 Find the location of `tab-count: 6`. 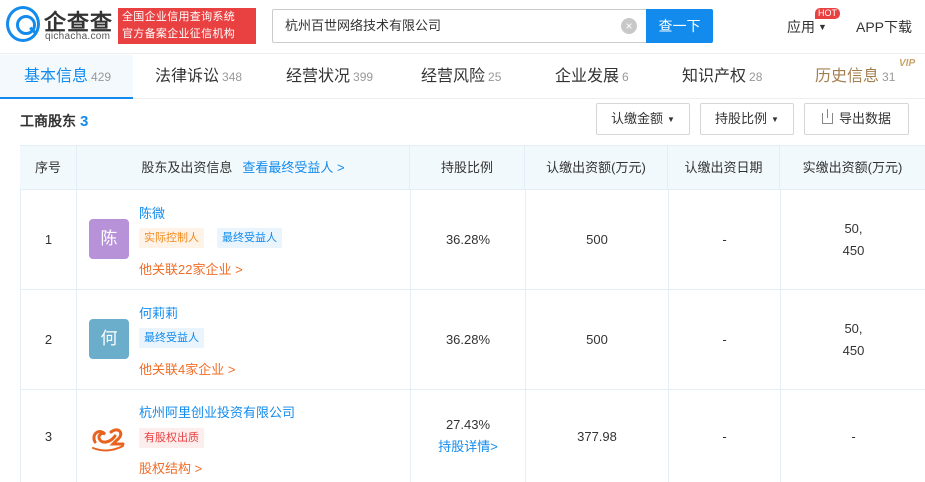

tab-count: 6 is located at coordinates (625, 77).